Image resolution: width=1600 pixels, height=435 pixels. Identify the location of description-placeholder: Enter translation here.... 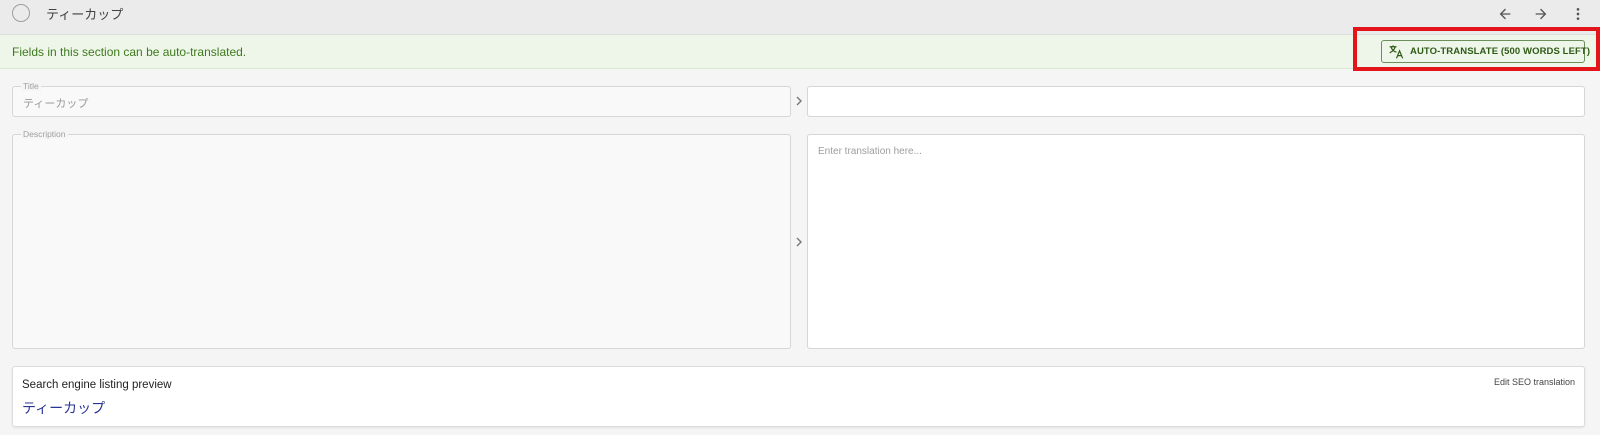
(870, 151).